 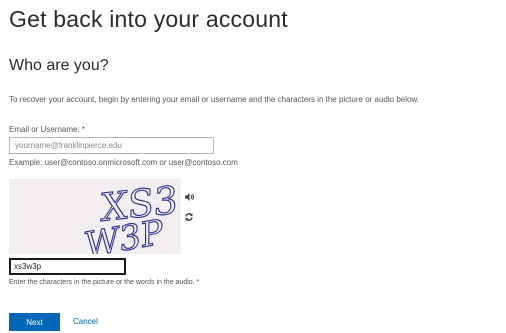 I want to click on email-field-label: Email or Username: *, so click(x=47, y=129).